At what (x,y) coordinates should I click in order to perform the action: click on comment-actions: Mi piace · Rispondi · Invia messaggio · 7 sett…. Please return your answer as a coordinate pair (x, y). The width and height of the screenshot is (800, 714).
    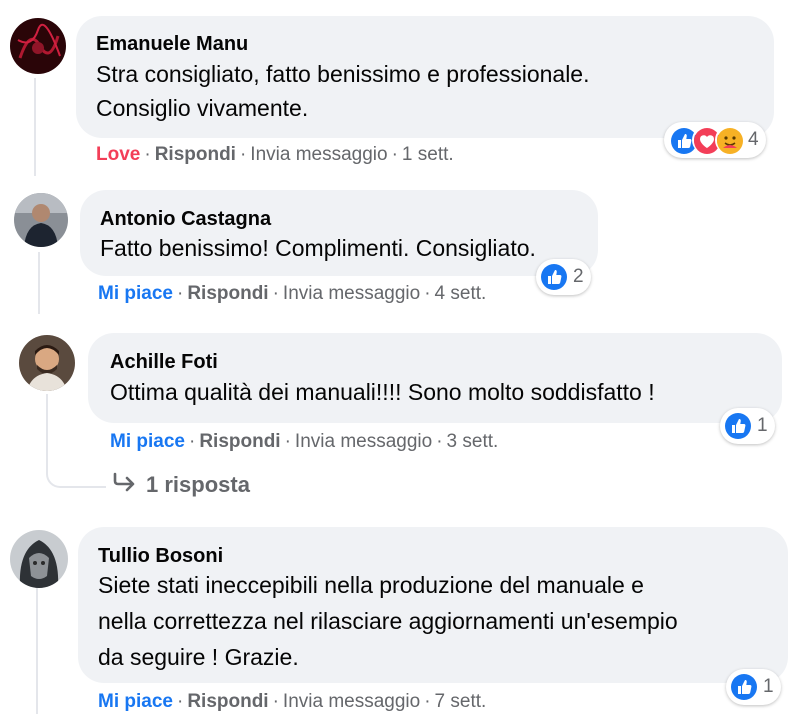
    Looking at the image, I should click on (292, 702).